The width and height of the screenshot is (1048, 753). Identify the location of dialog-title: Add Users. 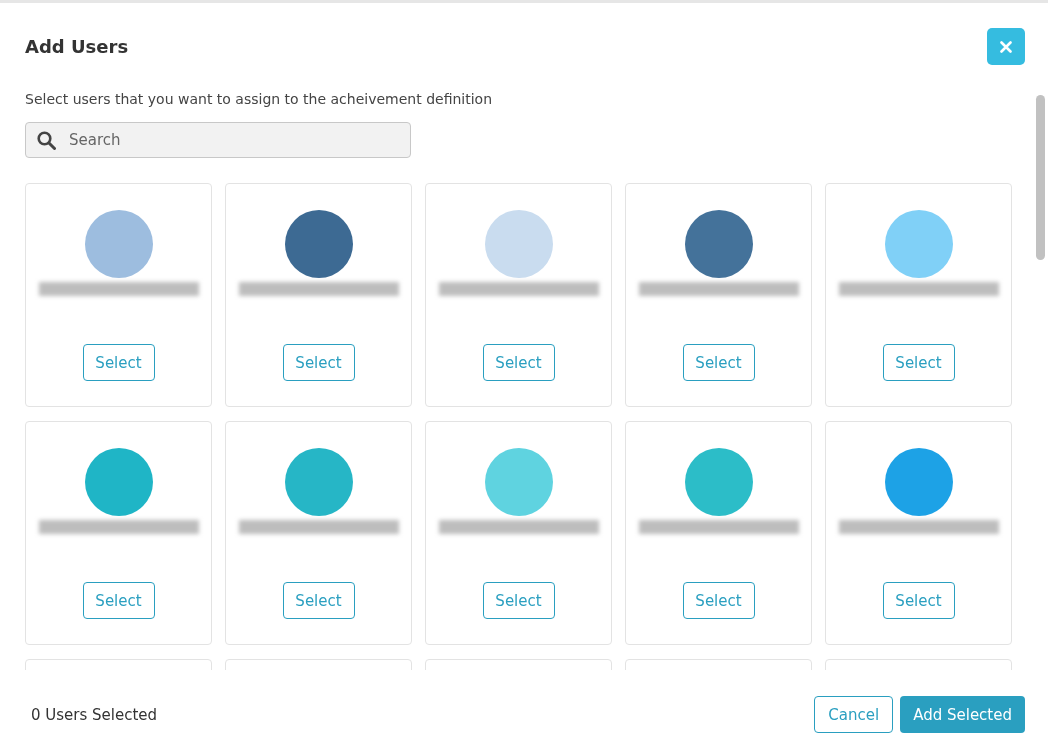
(77, 46).